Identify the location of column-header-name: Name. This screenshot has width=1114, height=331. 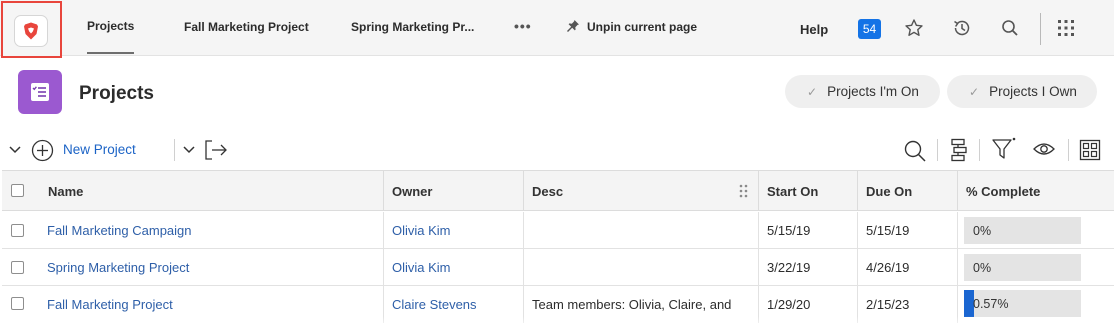
(210, 191).